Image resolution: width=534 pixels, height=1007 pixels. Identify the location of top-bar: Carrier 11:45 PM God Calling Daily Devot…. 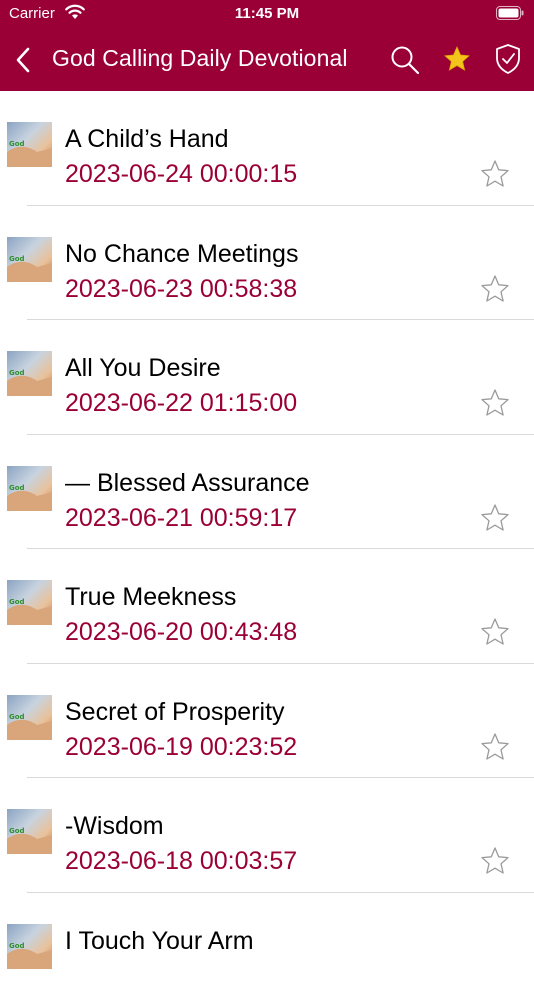
(267, 45).